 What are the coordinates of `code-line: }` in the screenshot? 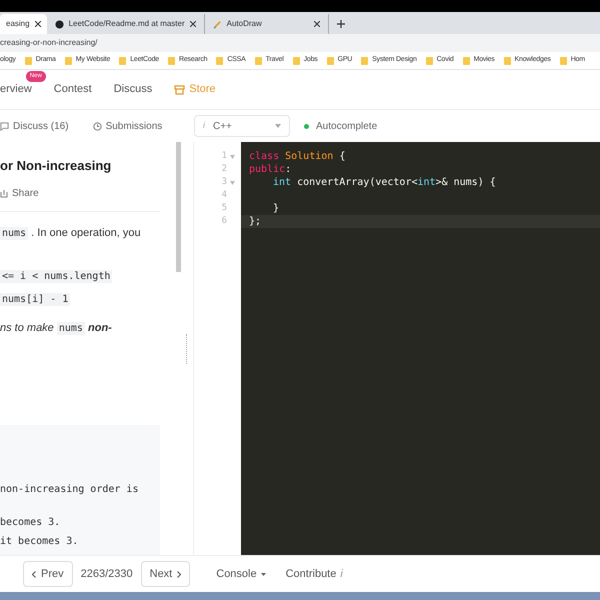 It's located at (276, 208).